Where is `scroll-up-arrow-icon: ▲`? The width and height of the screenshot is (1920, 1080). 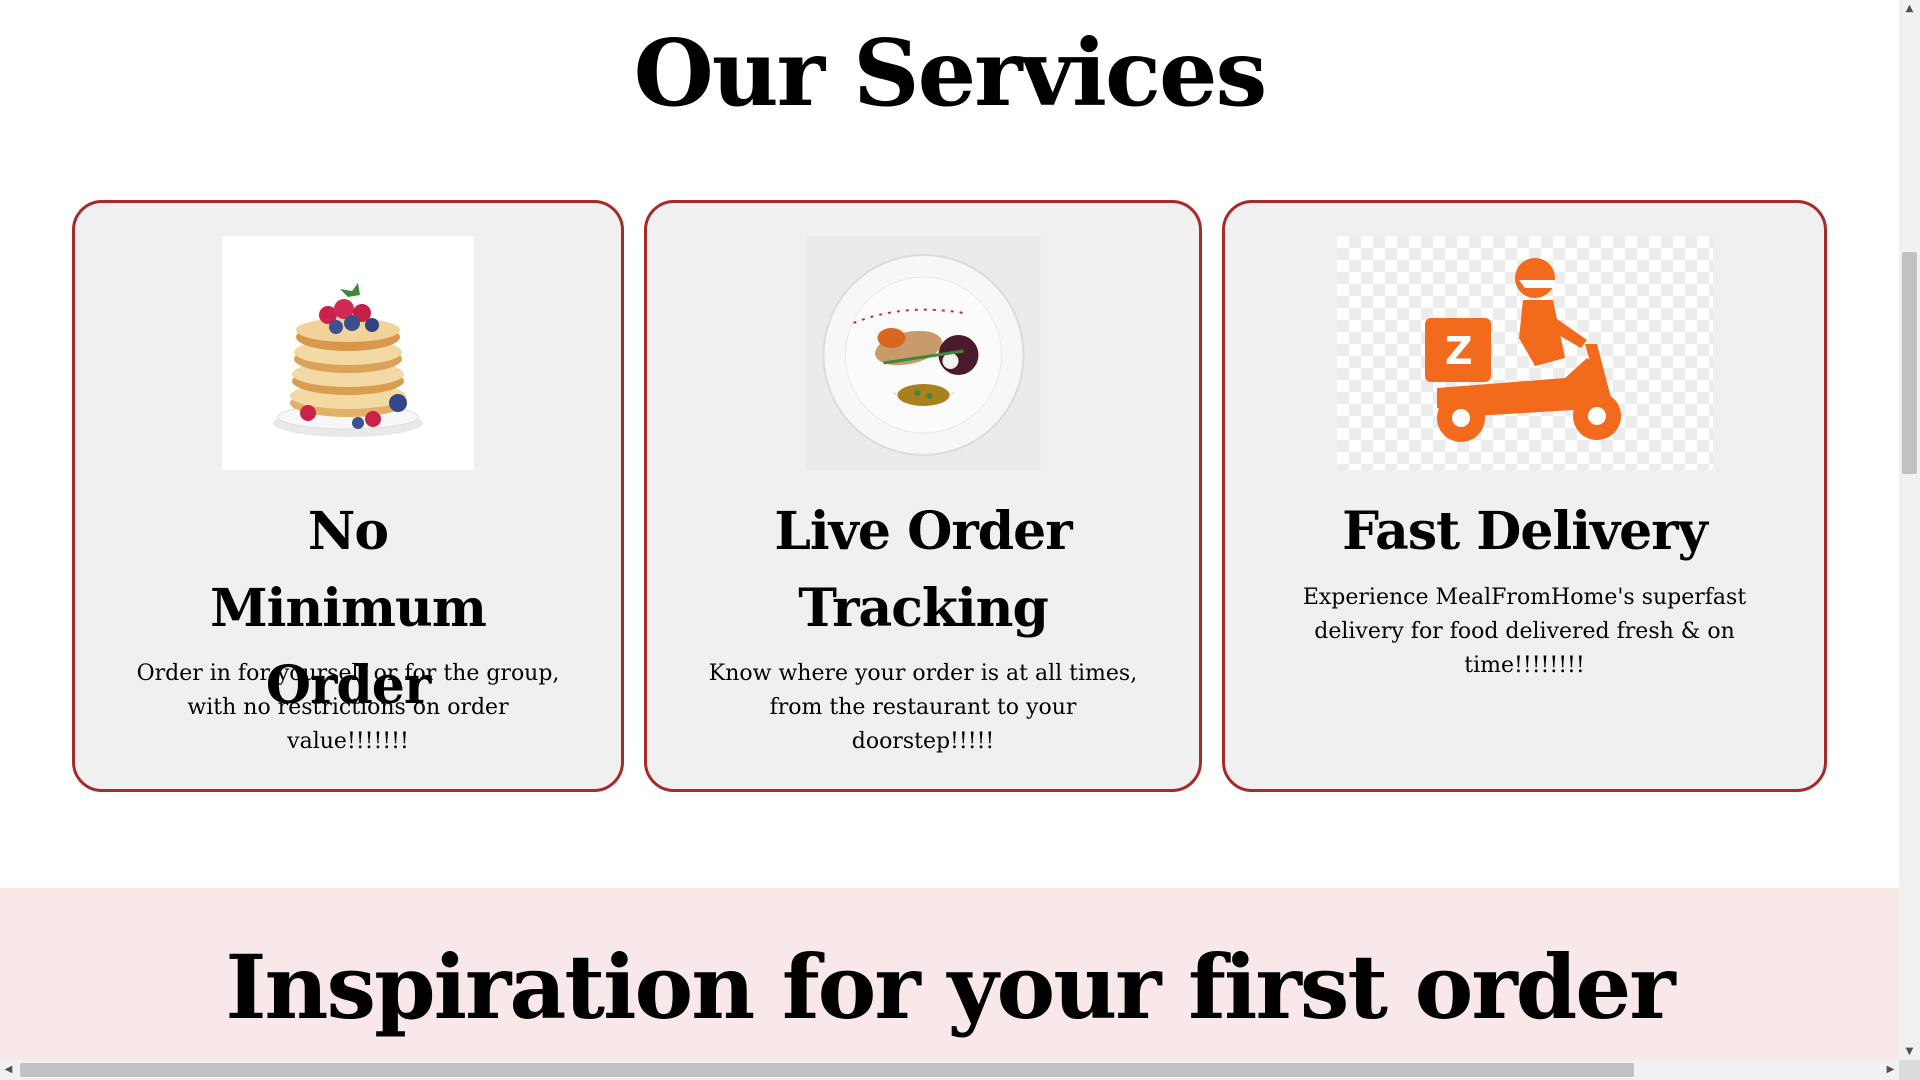
scroll-up-arrow-icon: ▲ is located at coordinates (1909, 8).